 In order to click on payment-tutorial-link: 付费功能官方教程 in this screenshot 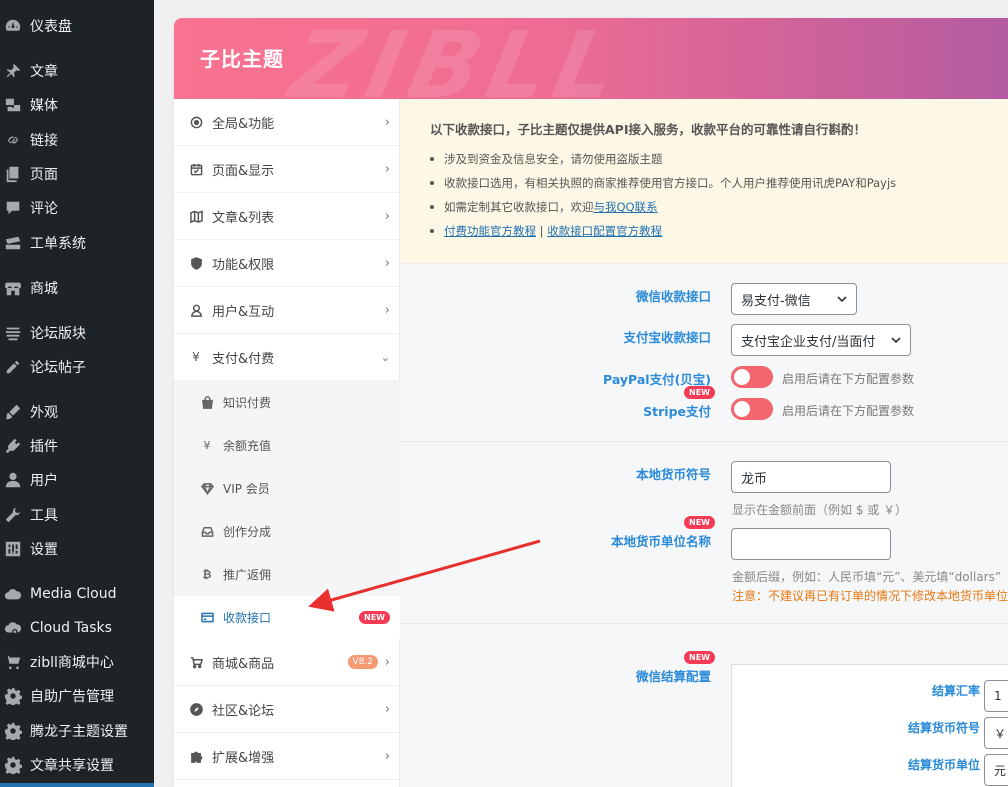, I will do `click(490, 231)`.